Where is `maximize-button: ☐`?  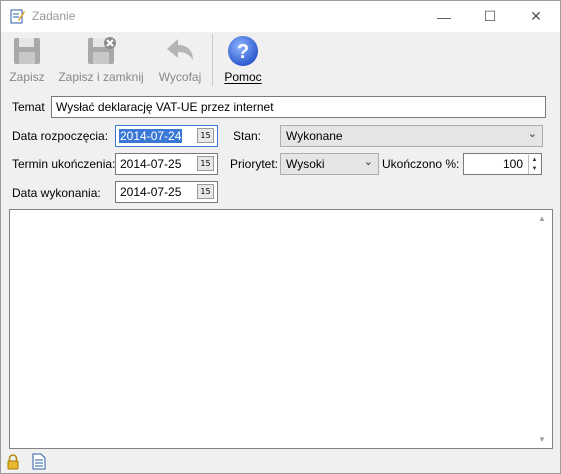 maximize-button: ☐ is located at coordinates (490, 16).